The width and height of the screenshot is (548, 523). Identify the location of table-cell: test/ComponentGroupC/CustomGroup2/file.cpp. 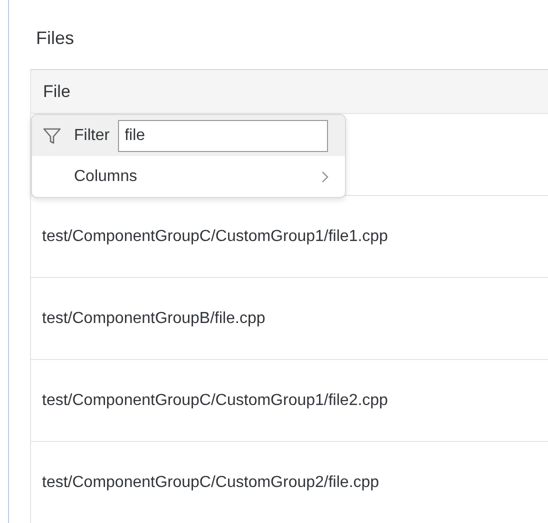
(211, 483).